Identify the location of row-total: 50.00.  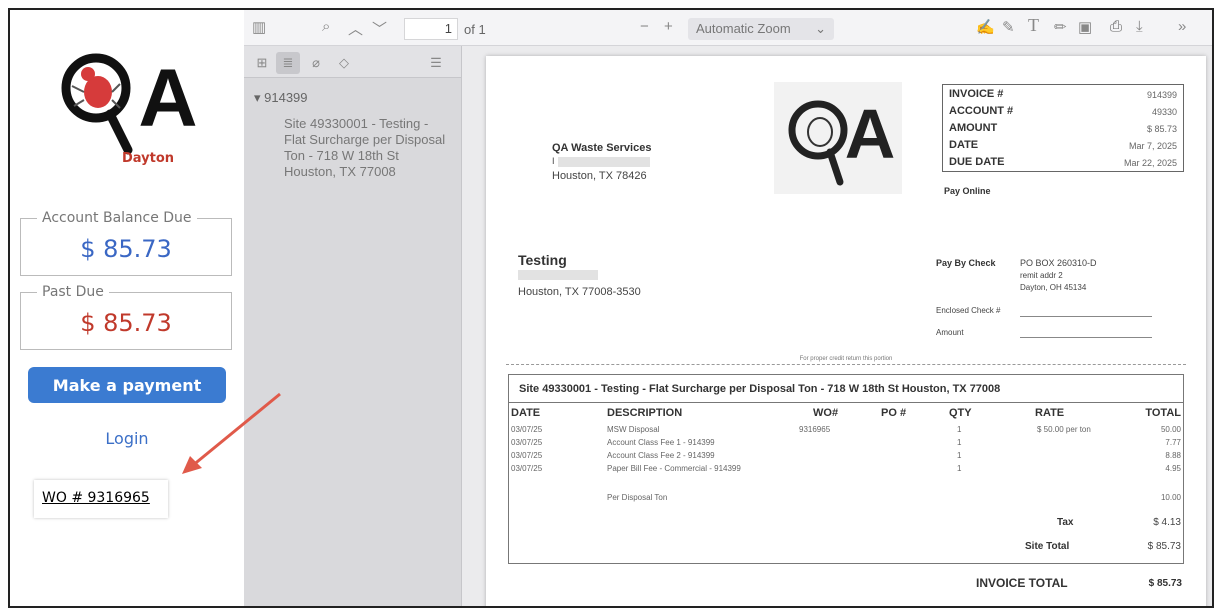
(1170, 429).